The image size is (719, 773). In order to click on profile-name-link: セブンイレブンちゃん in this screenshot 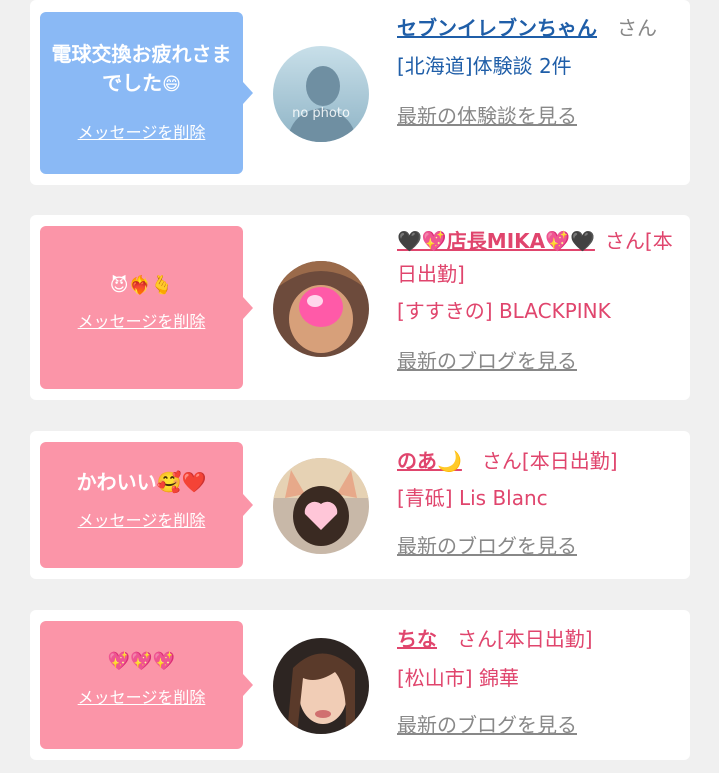, I will do `click(497, 28)`.